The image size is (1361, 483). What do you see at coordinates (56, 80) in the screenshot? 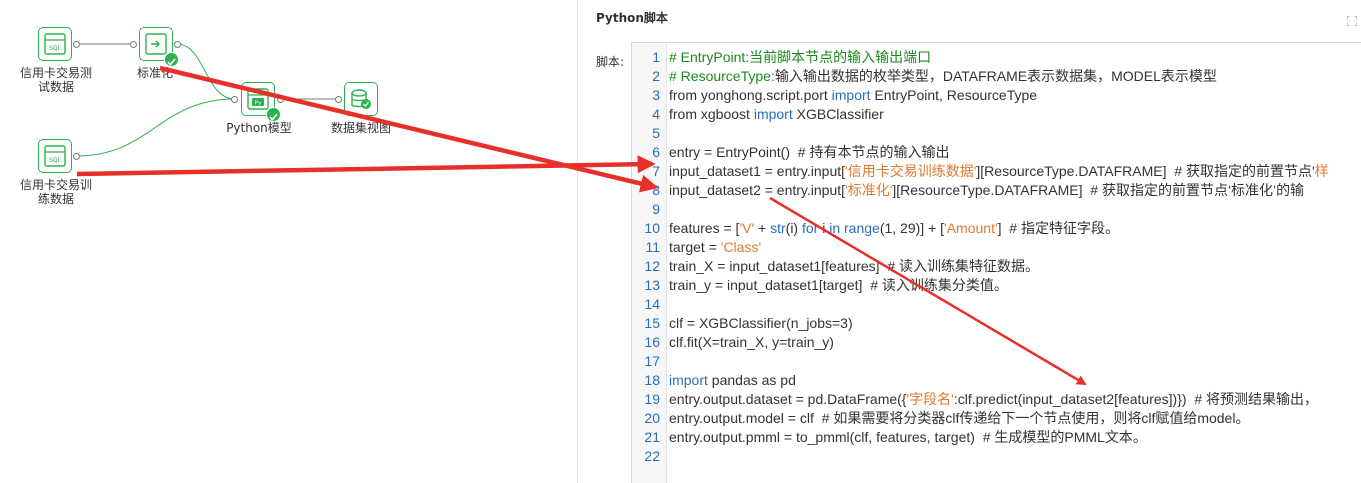
I see `node-label-sql-test-data: 信用卡交易测 试数据` at bounding box center [56, 80].